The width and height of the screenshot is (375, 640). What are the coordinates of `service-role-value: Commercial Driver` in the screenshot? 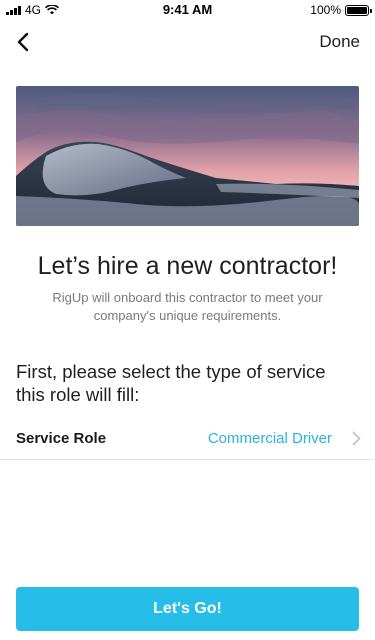 It's located at (269, 438).